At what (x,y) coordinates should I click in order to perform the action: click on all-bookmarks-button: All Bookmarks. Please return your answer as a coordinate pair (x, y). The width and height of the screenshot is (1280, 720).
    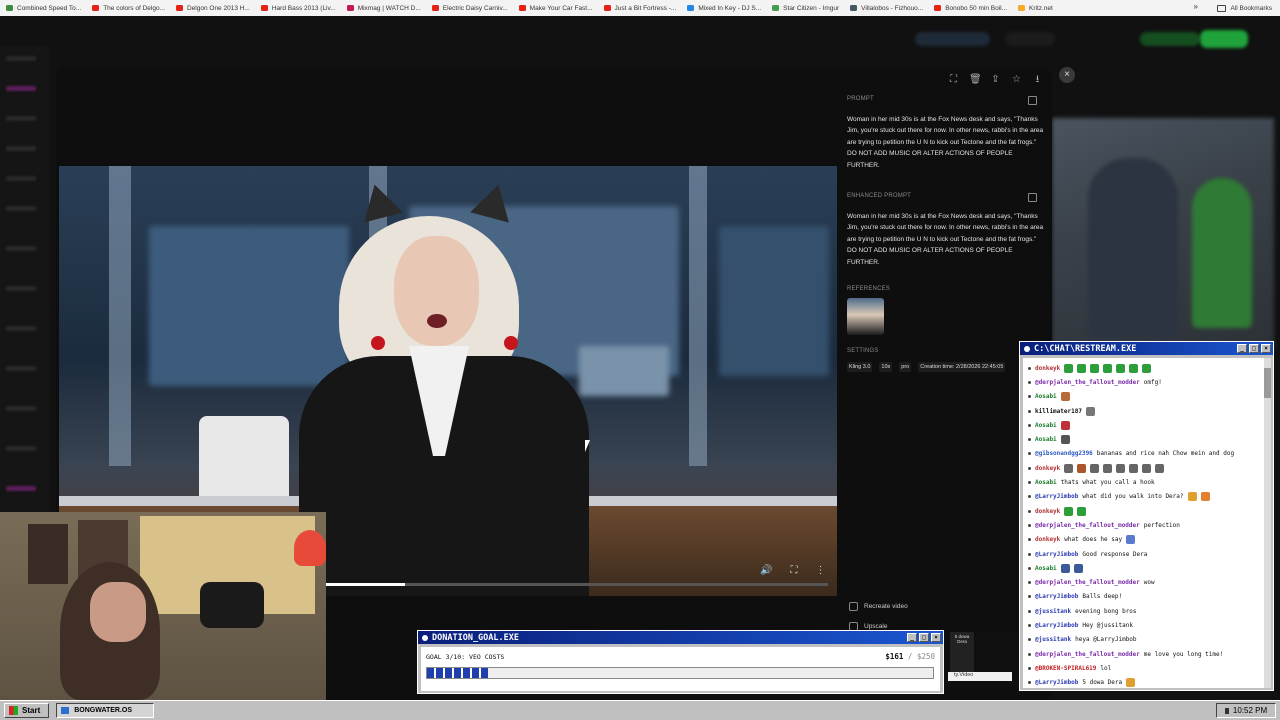
    Looking at the image, I should click on (1241, 8).